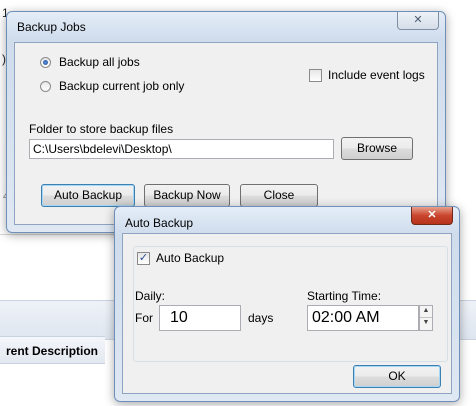  What do you see at coordinates (121, 86) in the screenshot?
I see `backup-current-job-label: Backup current job only` at bounding box center [121, 86].